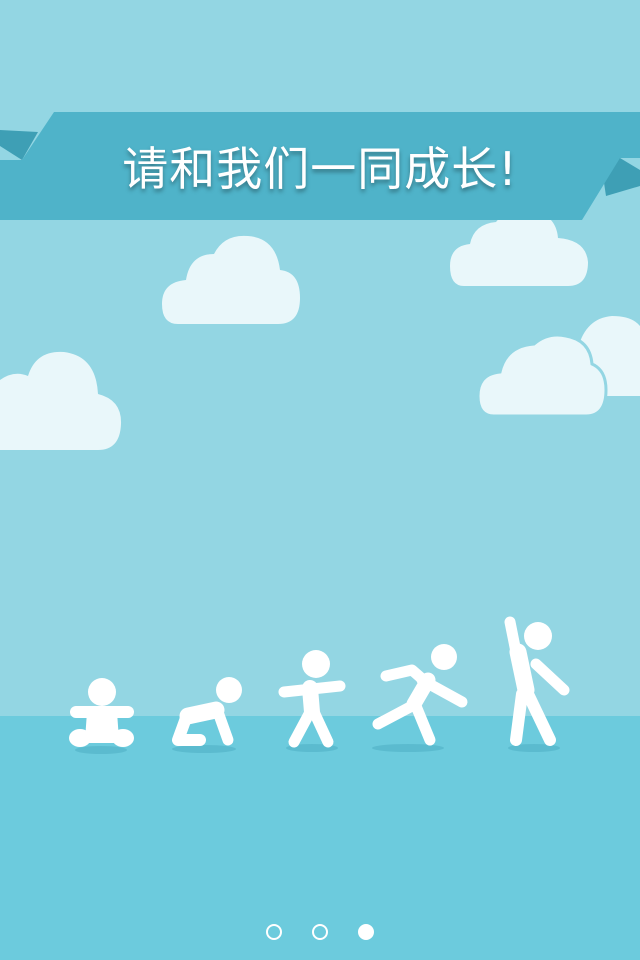  Describe the element at coordinates (101, 712) in the screenshot. I see `baby-sitting-figure` at that location.